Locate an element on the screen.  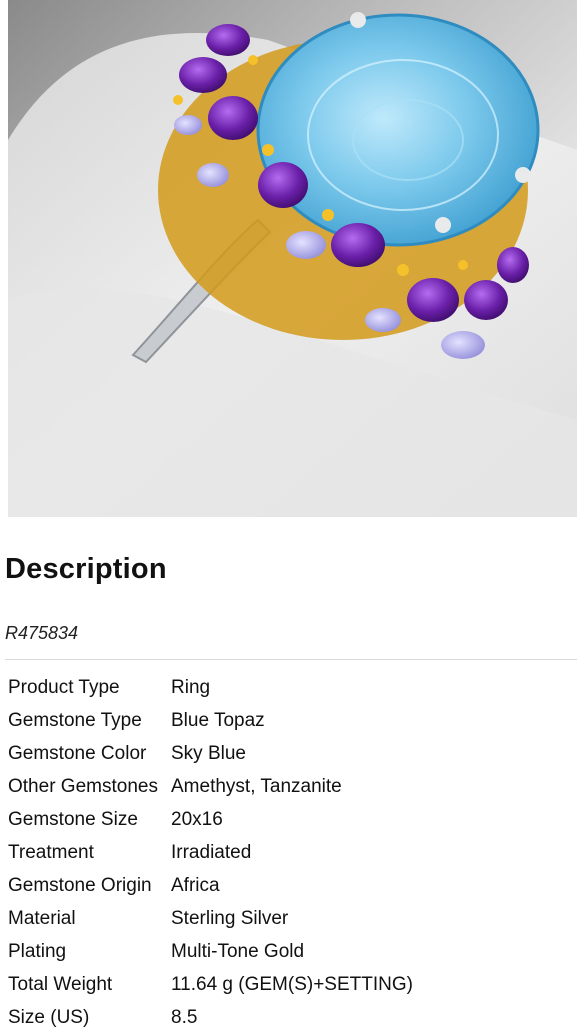
divider is located at coordinates (291, 659).